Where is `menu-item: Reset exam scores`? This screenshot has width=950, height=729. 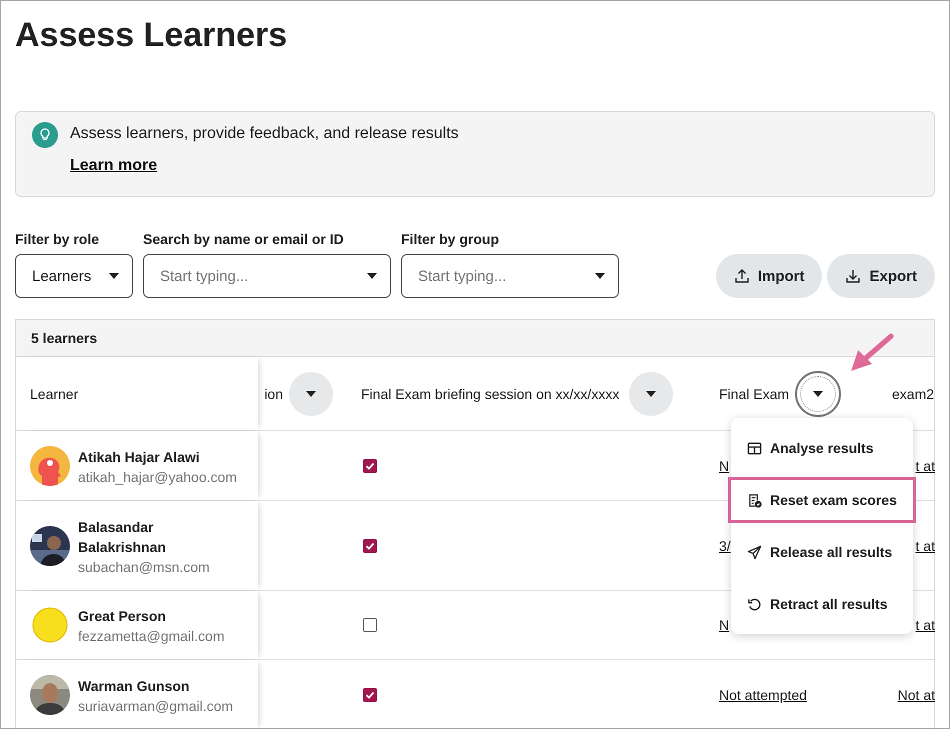
menu-item: Reset exam scores is located at coordinates (822, 500).